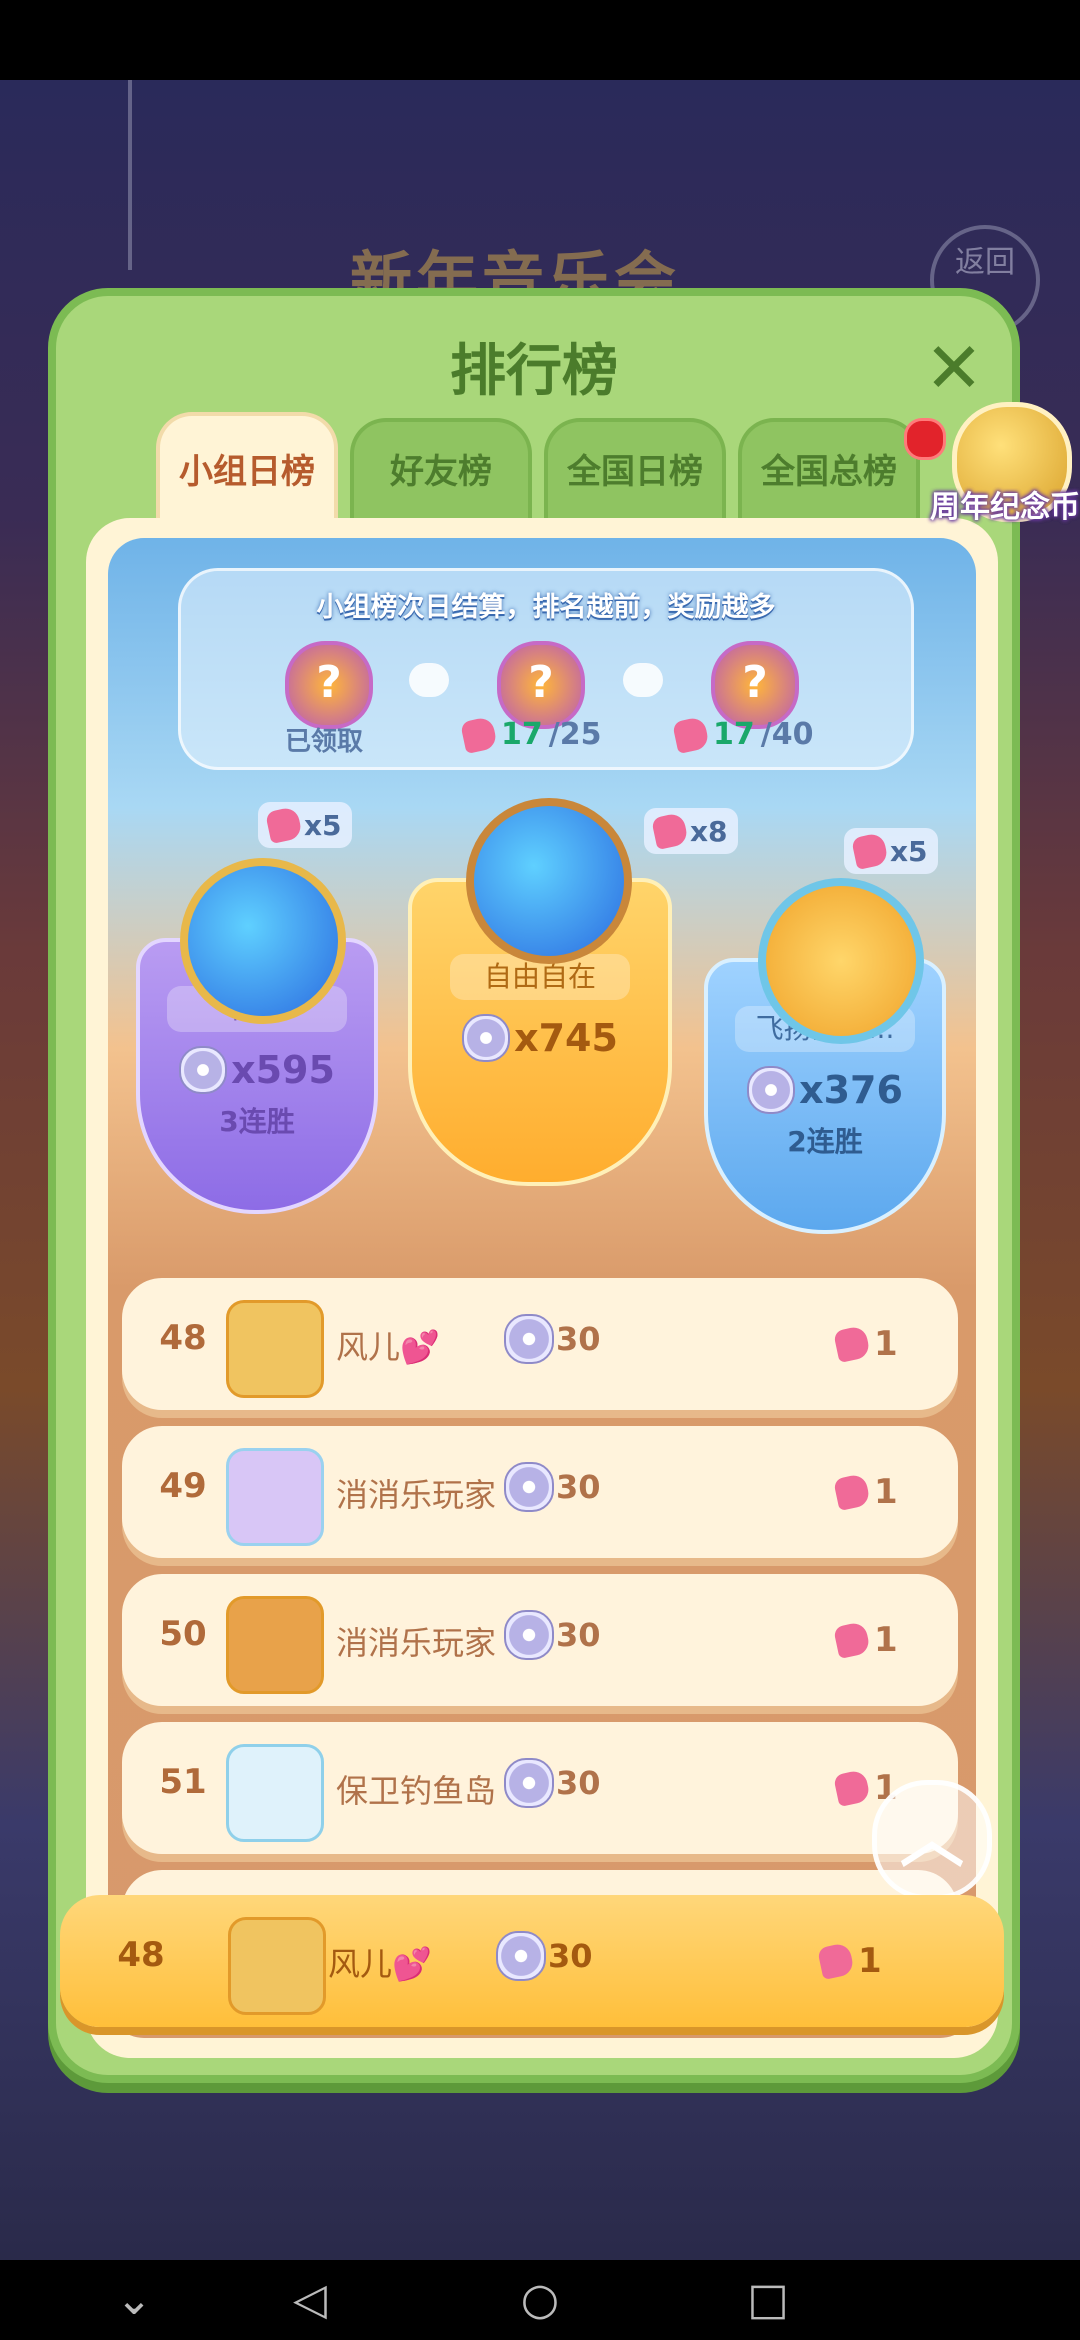 The height and width of the screenshot is (2340, 1080). What do you see at coordinates (954, 368) in the screenshot?
I see `close-icon: ✕` at bounding box center [954, 368].